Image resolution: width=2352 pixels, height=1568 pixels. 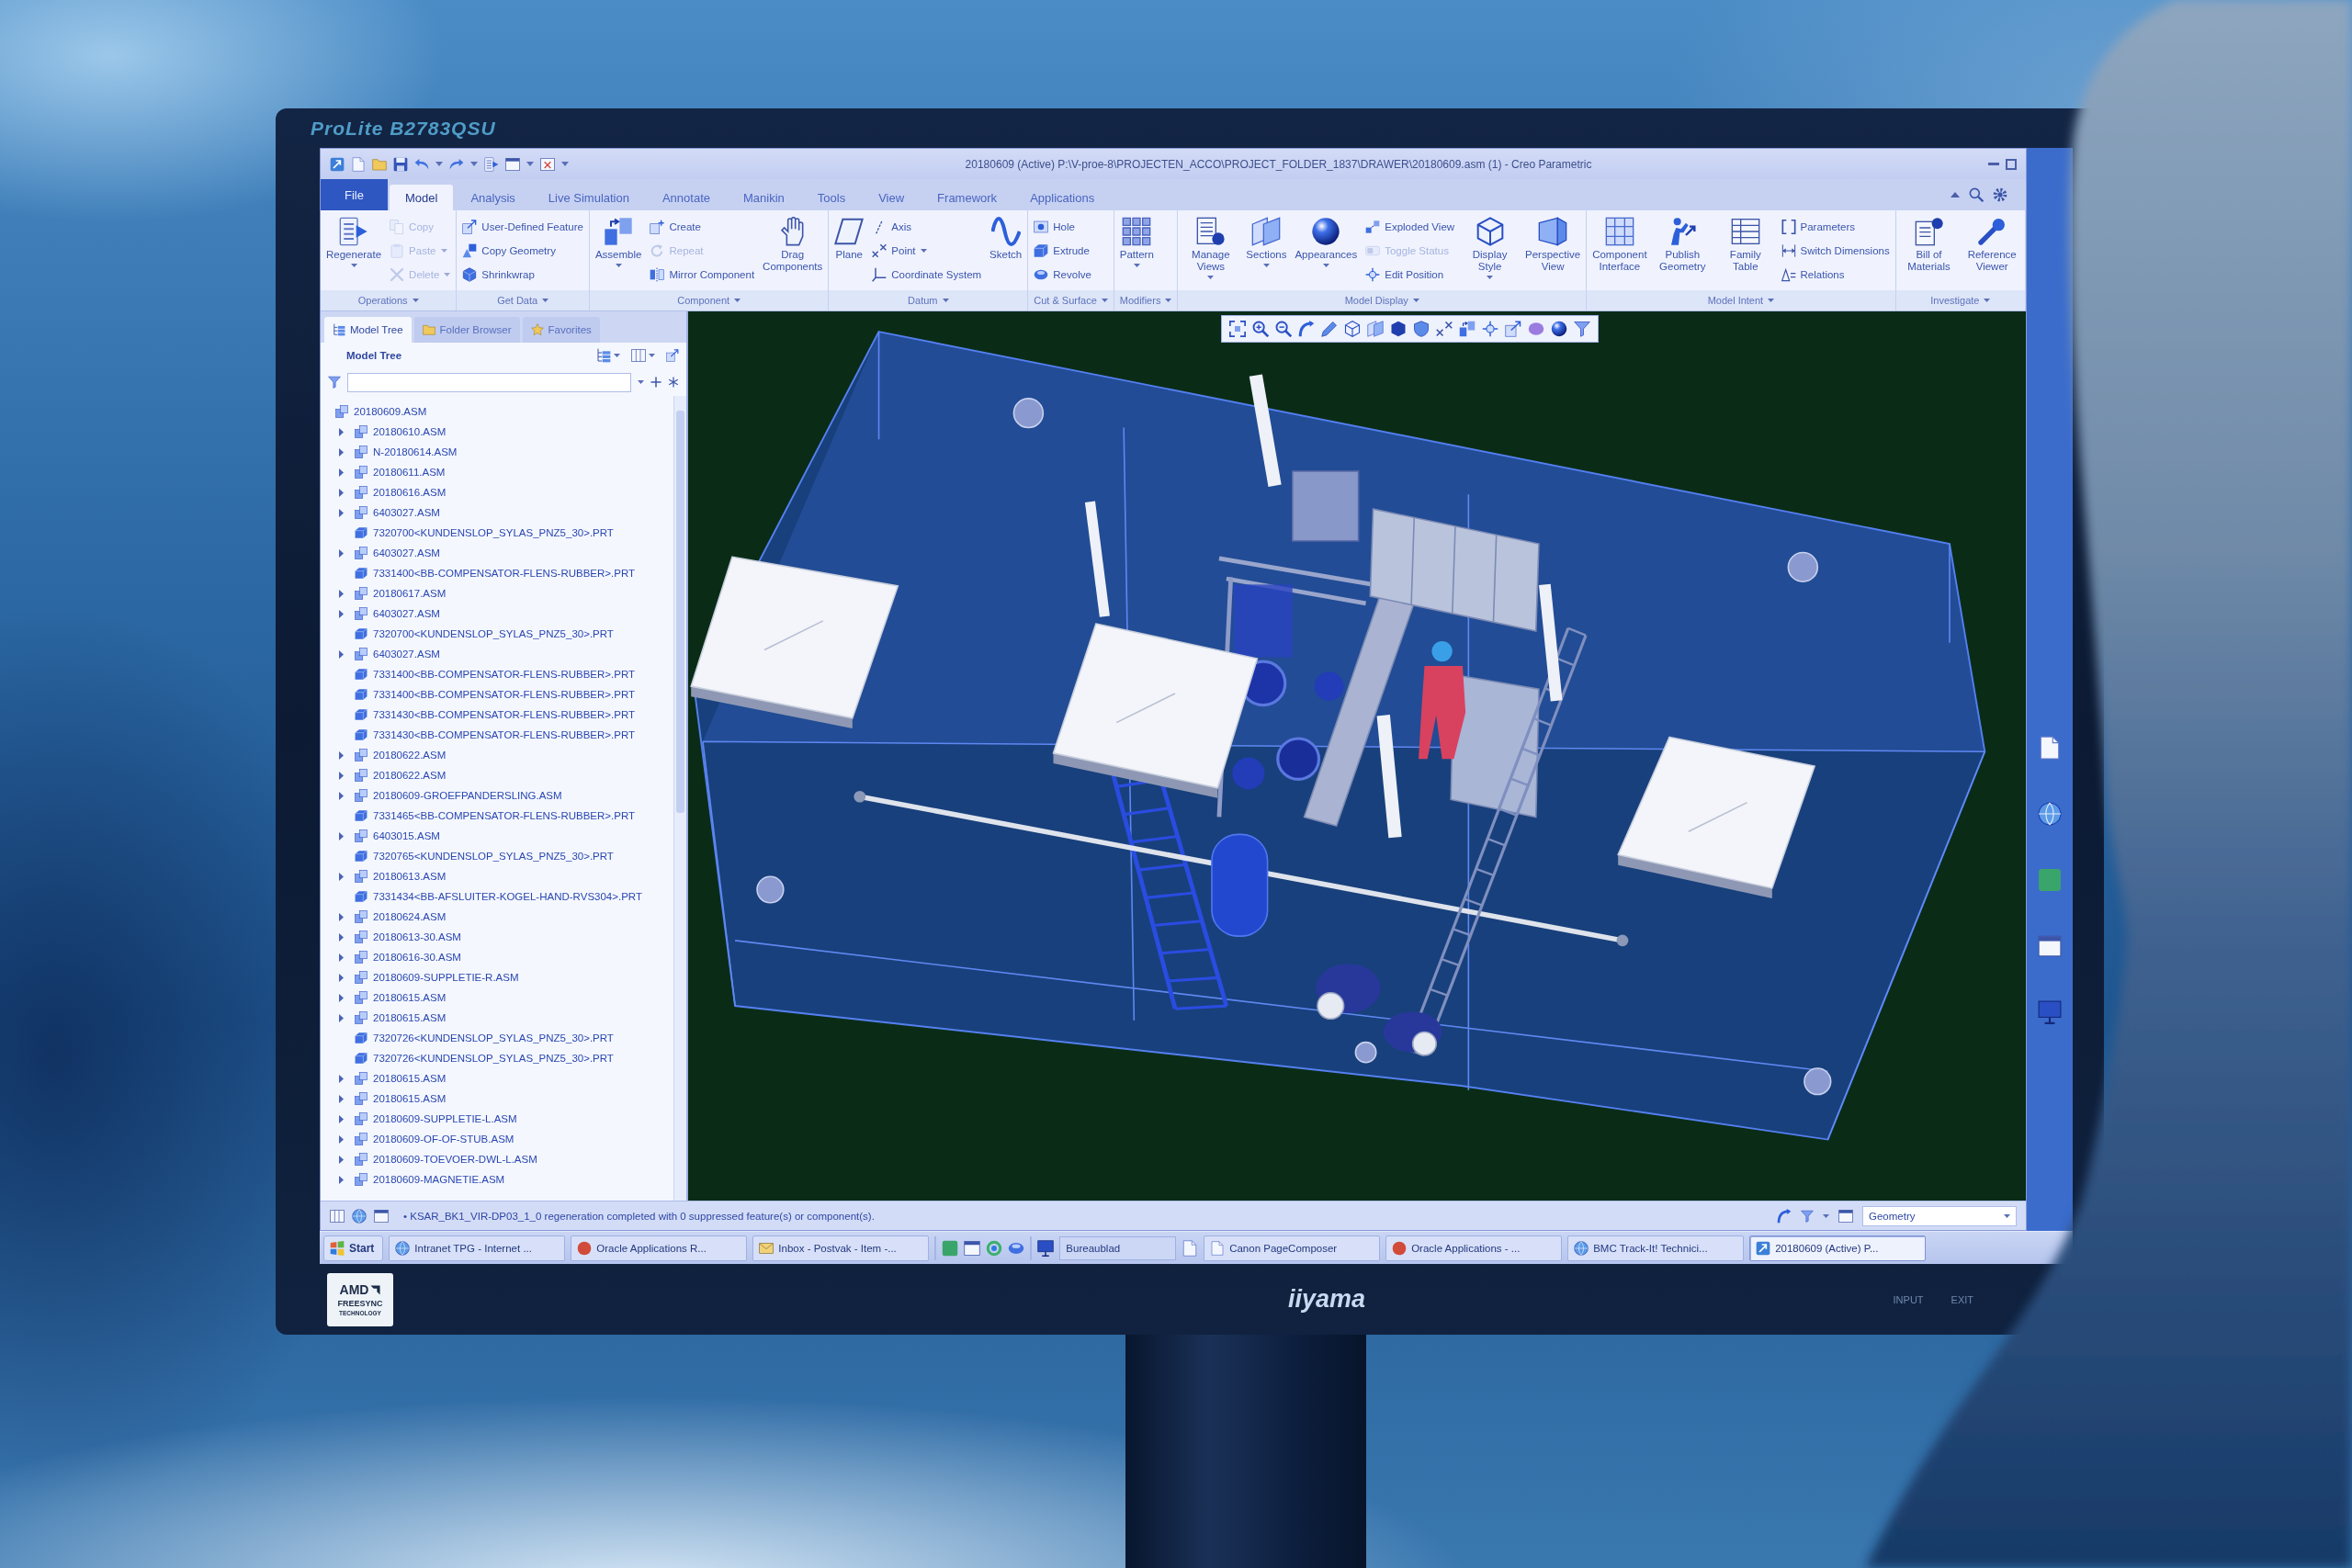 What do you see at coordinates (410, 916) in the screenshot?
I see `tree-item-label: 20180624.ASM` at bounding box center [410, 916].